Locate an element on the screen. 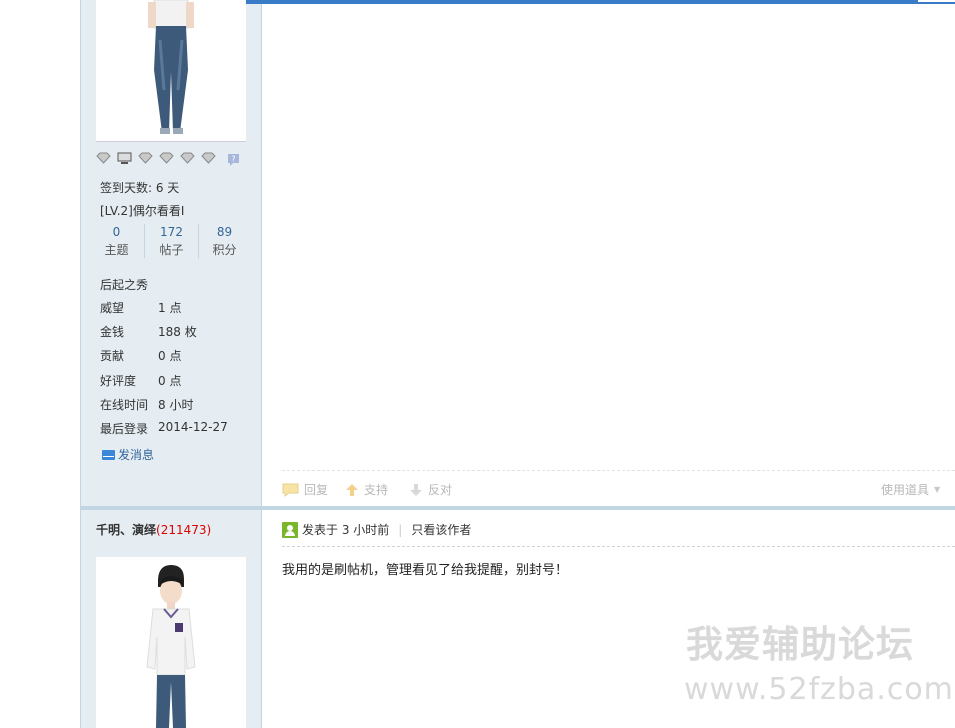  top-bar-tab is located at coordinates (936, 1).